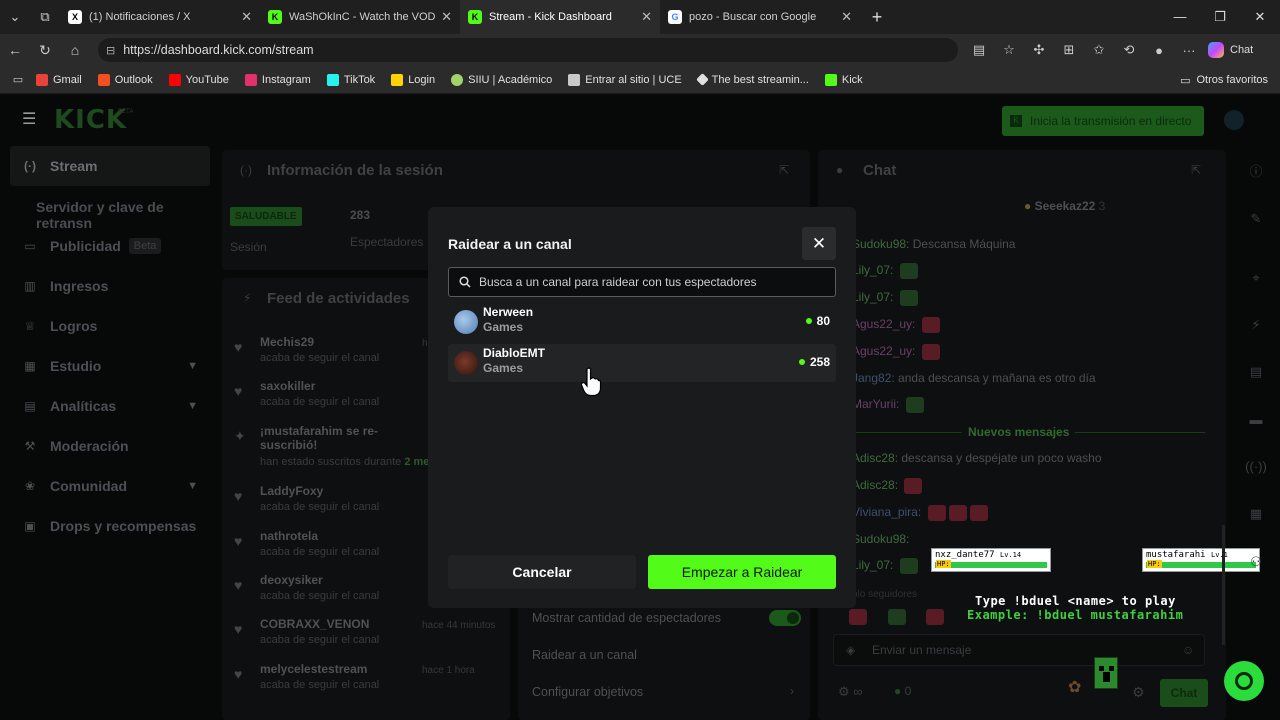  I want to click on back-icon: ←, so click(15, 50).